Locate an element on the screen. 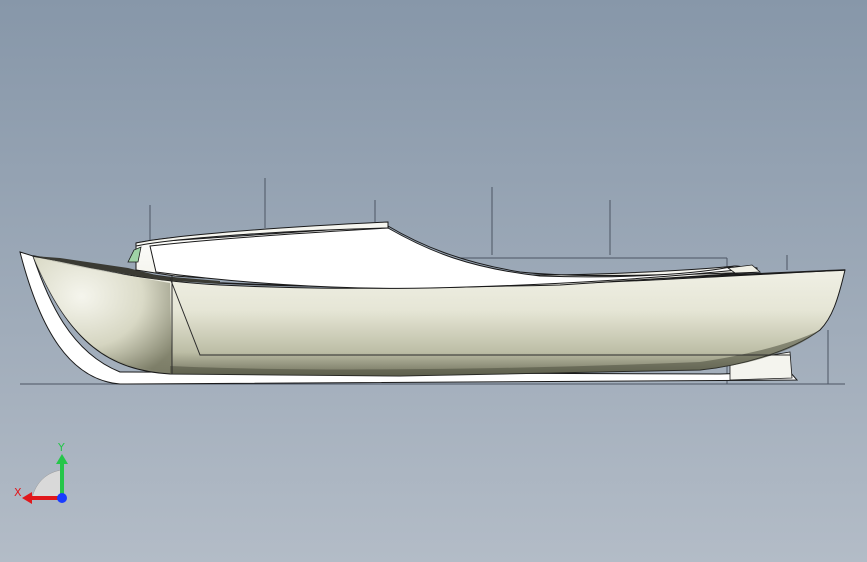  triad-plane is located at coordinates (47, 484).